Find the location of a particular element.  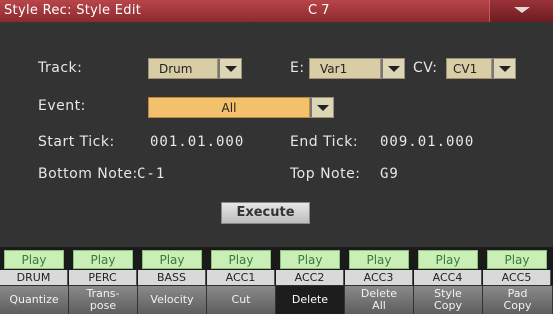

tab-label-line1: Velocity is located at coordinates (172, 299).